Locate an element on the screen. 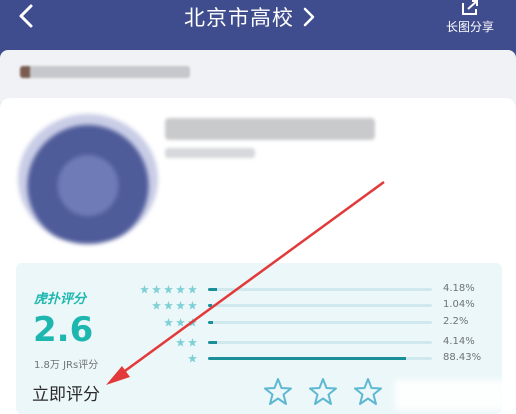  rating-row-3-star: 2.2% is located at coordinates (315, 323).